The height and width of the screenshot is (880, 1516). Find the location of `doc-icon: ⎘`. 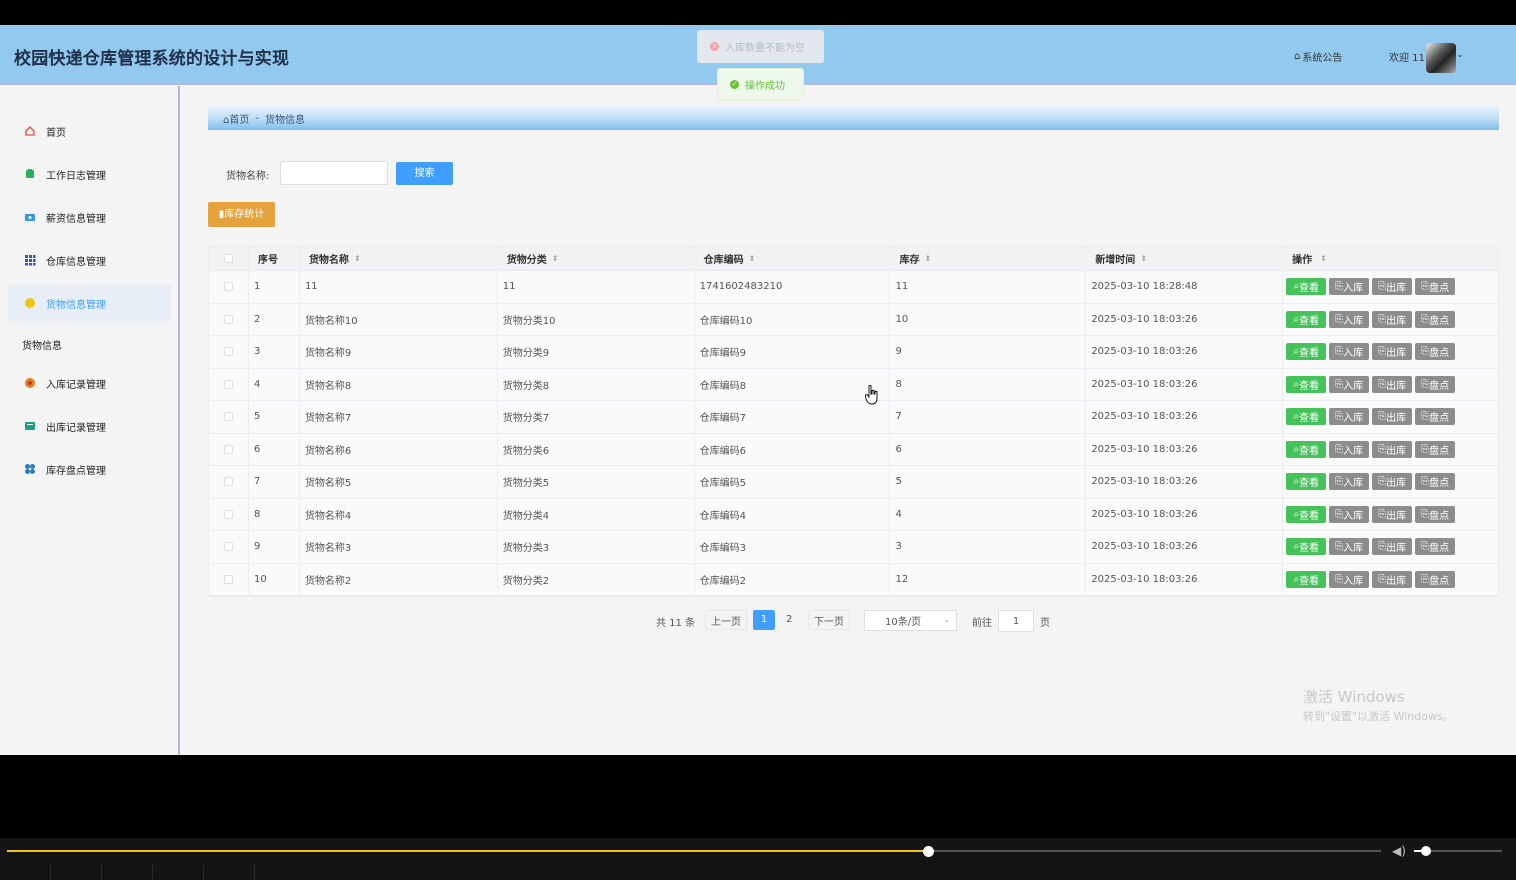

doc-icon: ⎘ is located at coordinates (1382, 287).